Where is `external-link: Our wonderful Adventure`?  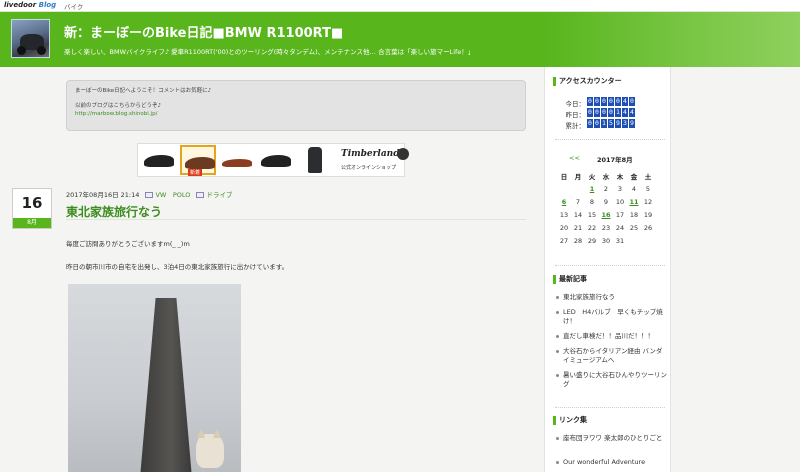
external-link: Our wonderful Adventure is located at coordinates (611, 462).